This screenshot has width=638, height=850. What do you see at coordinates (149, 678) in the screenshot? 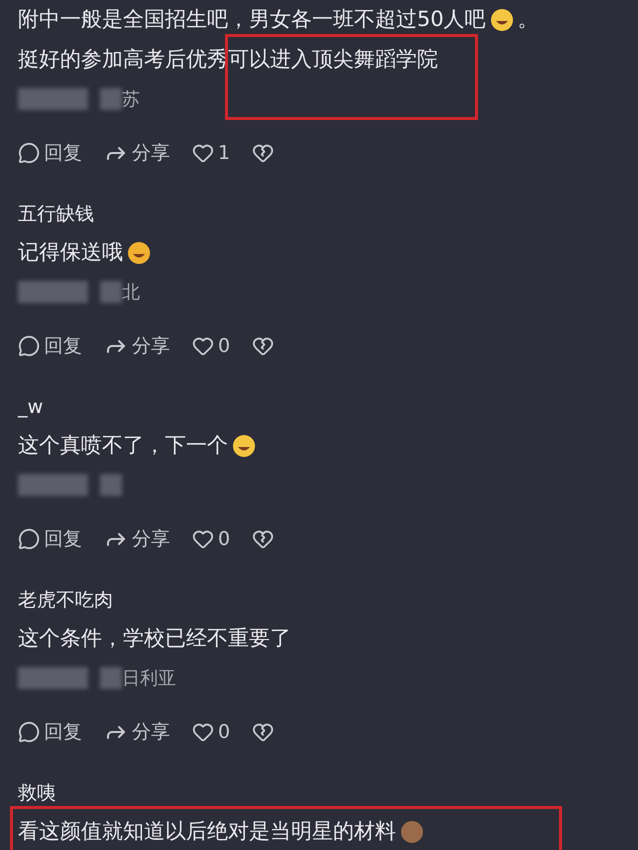
I see `location-text: 日利亚` at bounding box center [149, 678].